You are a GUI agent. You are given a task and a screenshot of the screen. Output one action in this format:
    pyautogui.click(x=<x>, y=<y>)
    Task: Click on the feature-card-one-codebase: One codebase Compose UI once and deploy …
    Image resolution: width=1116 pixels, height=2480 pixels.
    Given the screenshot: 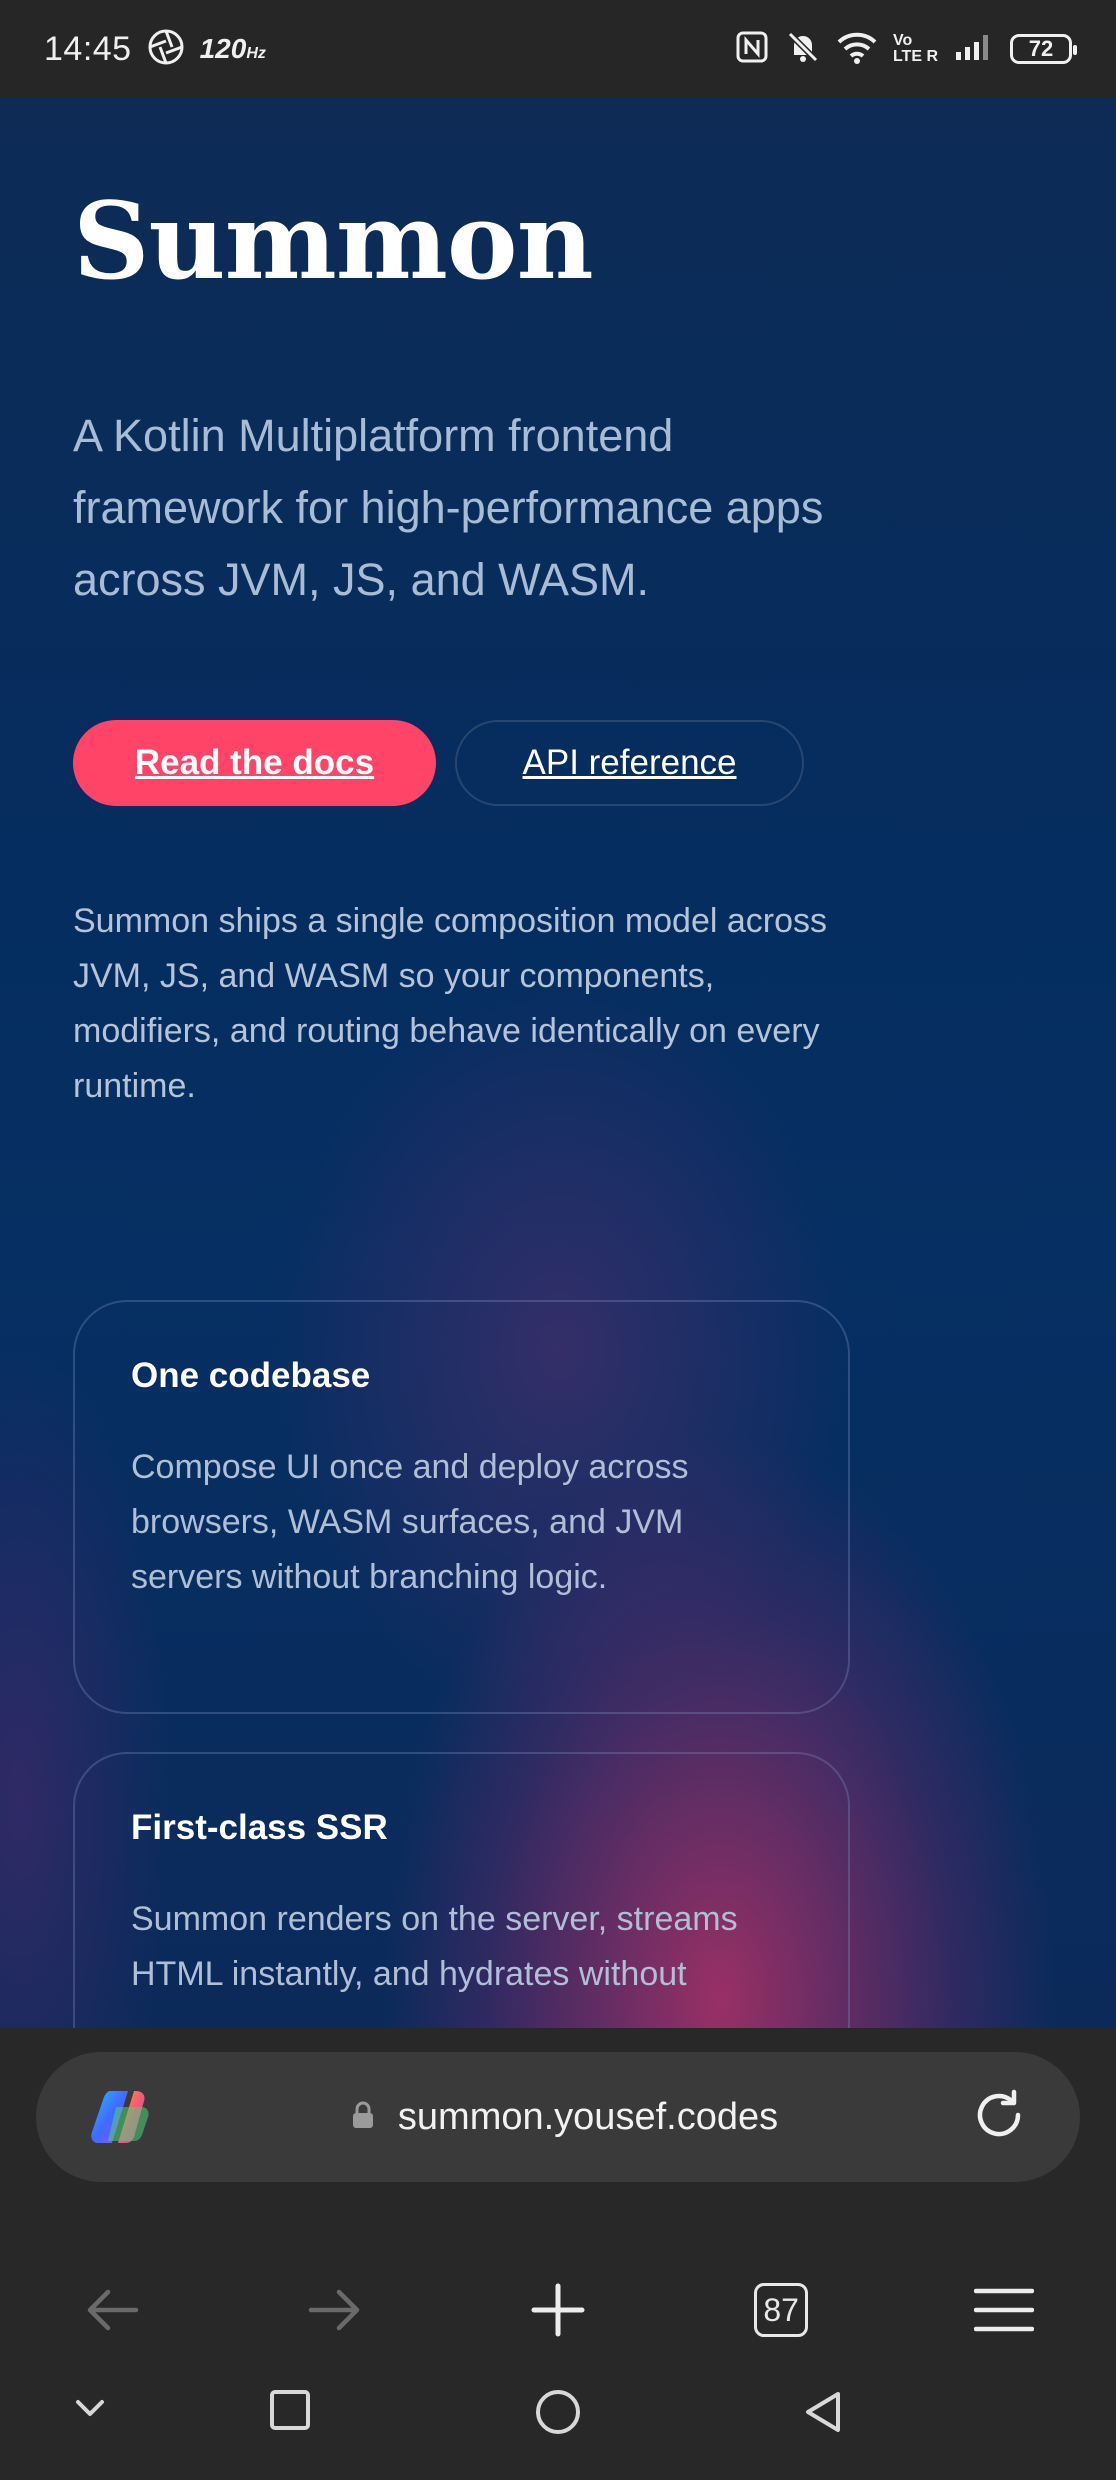 What is the action you would take?
    pyautogui.click(x=461, y=1507)
    